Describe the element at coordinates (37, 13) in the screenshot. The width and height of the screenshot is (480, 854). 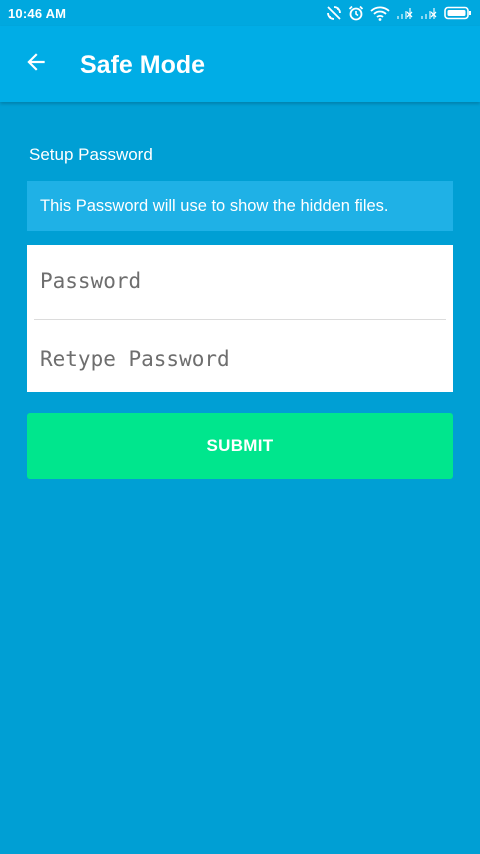
I see `status-time: 10:46 AM` at that location.